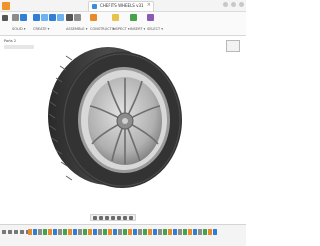  I want to click on title-bar: CHEFITS WHEELS v31 ×, so click(123, 6).